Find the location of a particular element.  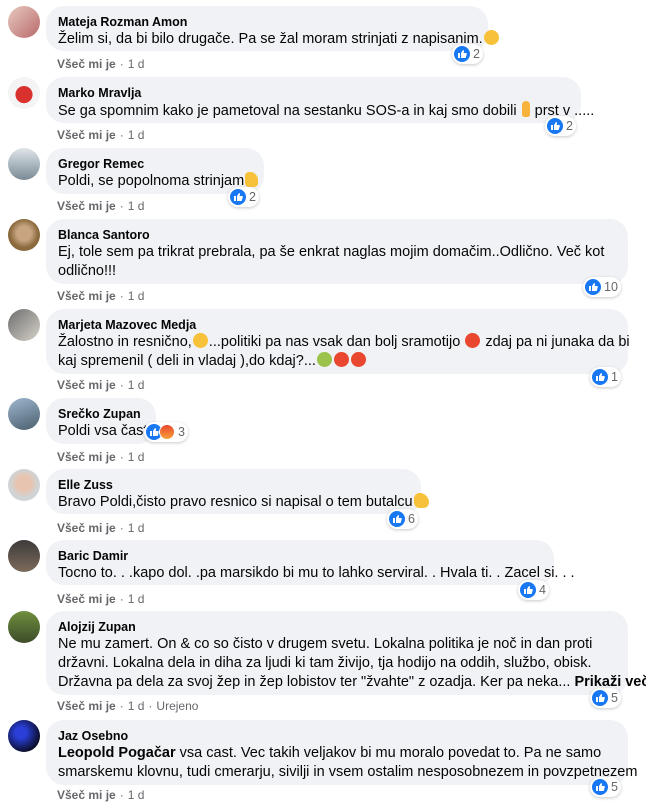

thumbs-up-emoji-icon is located at coordinates (252, 179).